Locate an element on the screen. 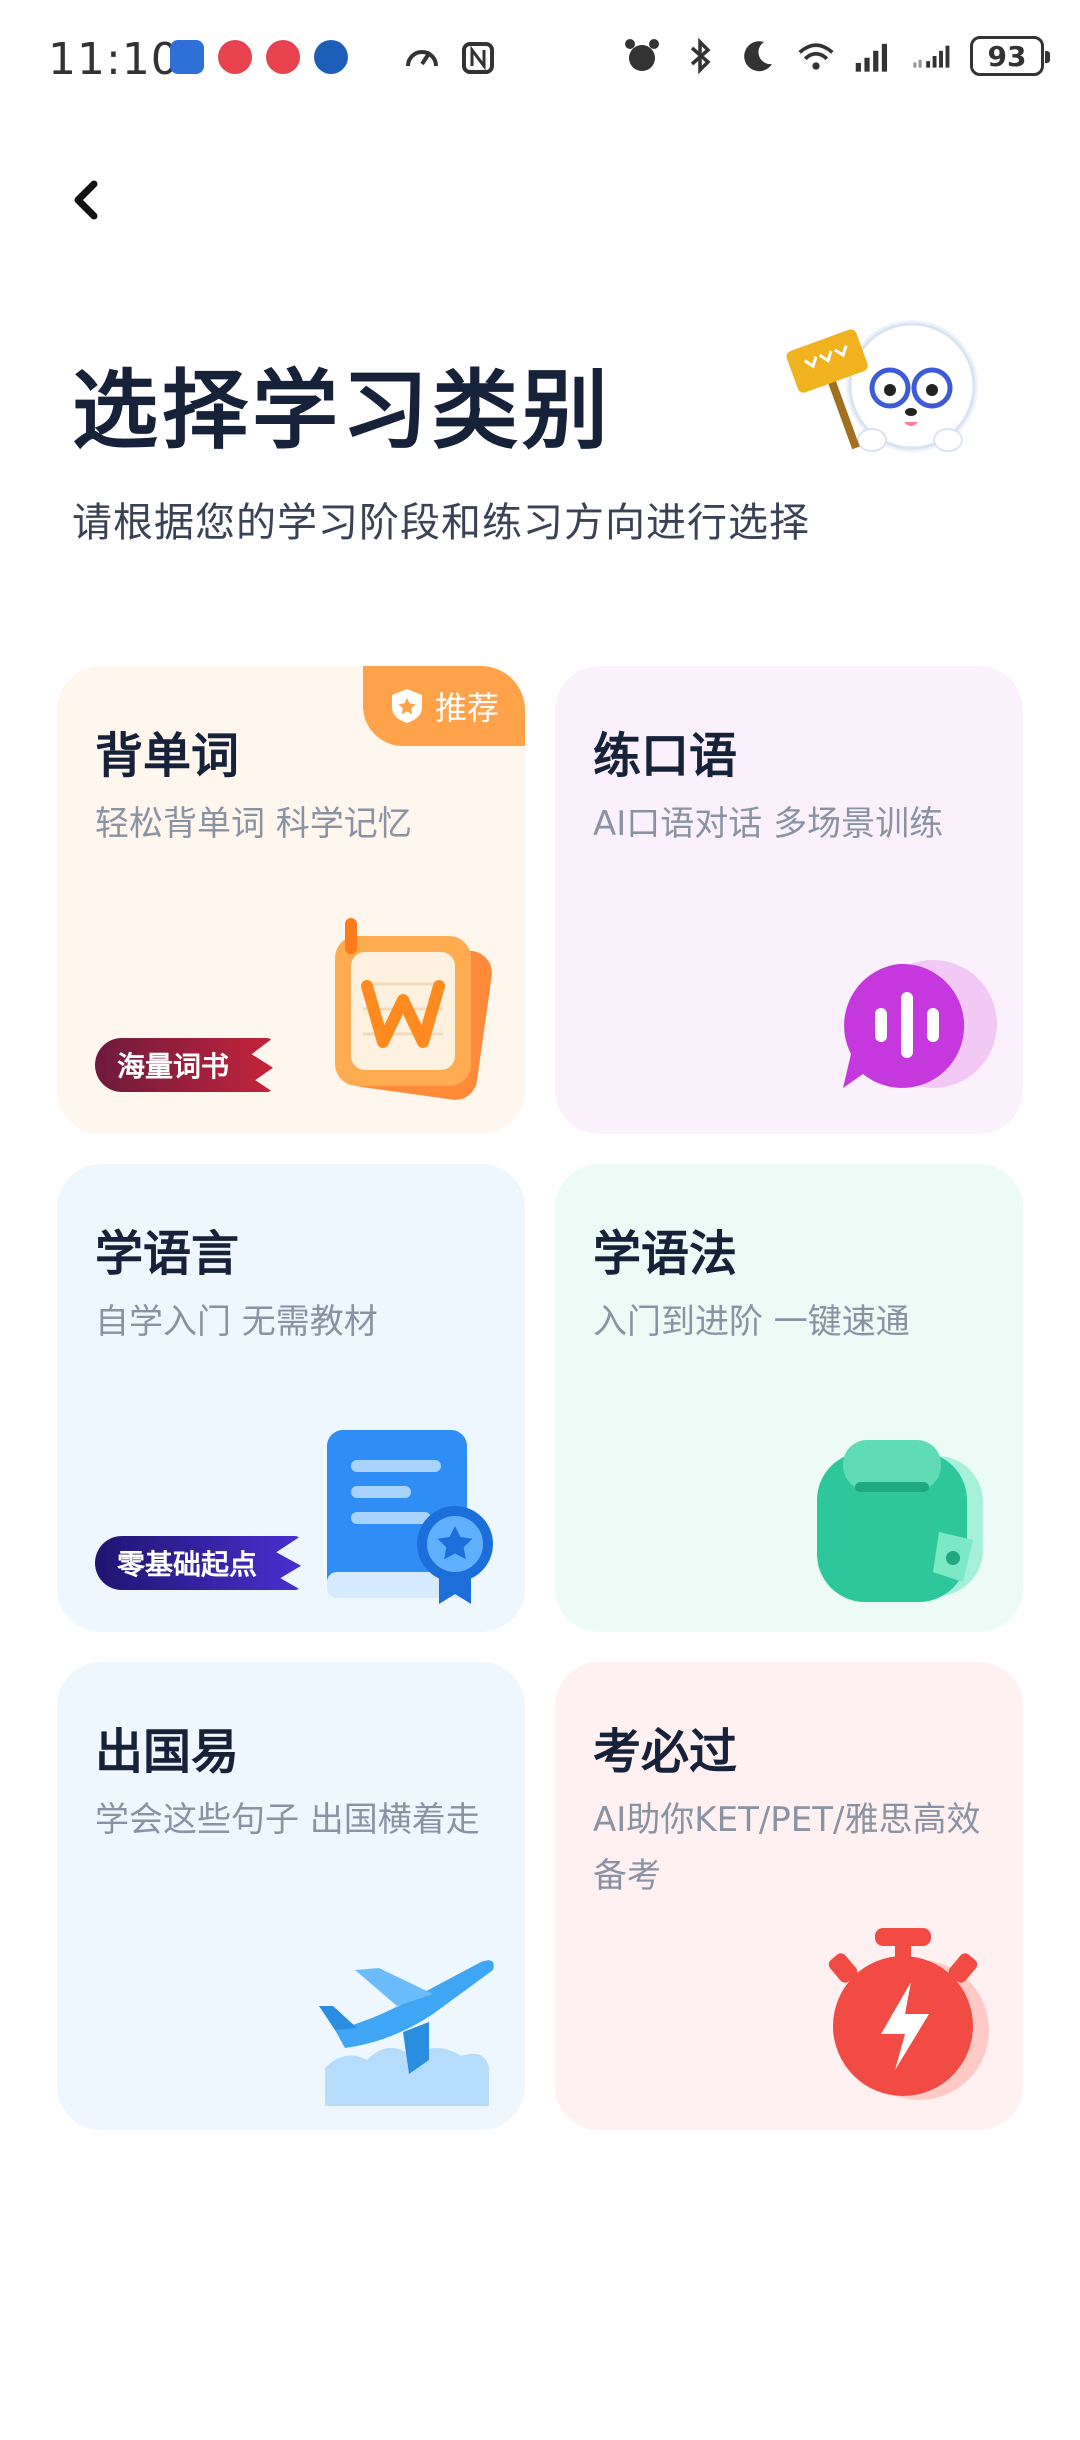  textbook-icon is located at coordinates (405, 1512).